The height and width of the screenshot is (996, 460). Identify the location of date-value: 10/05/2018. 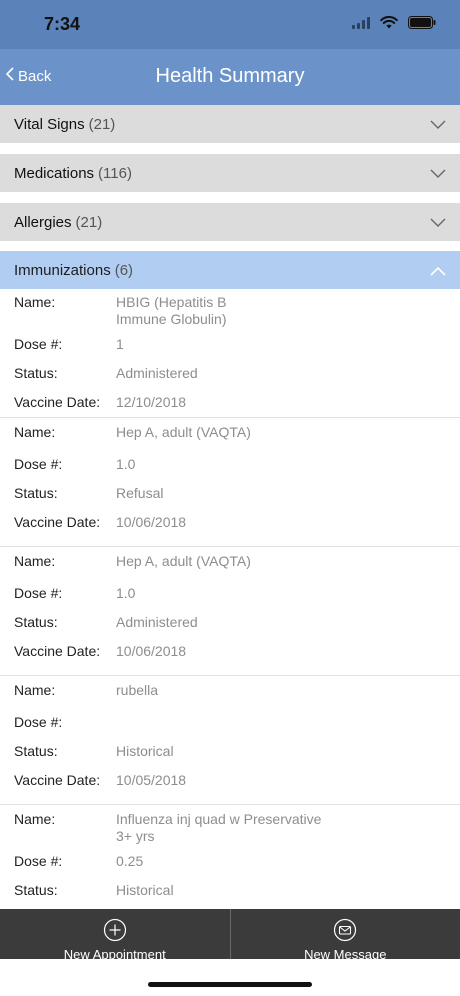
(151, 780).